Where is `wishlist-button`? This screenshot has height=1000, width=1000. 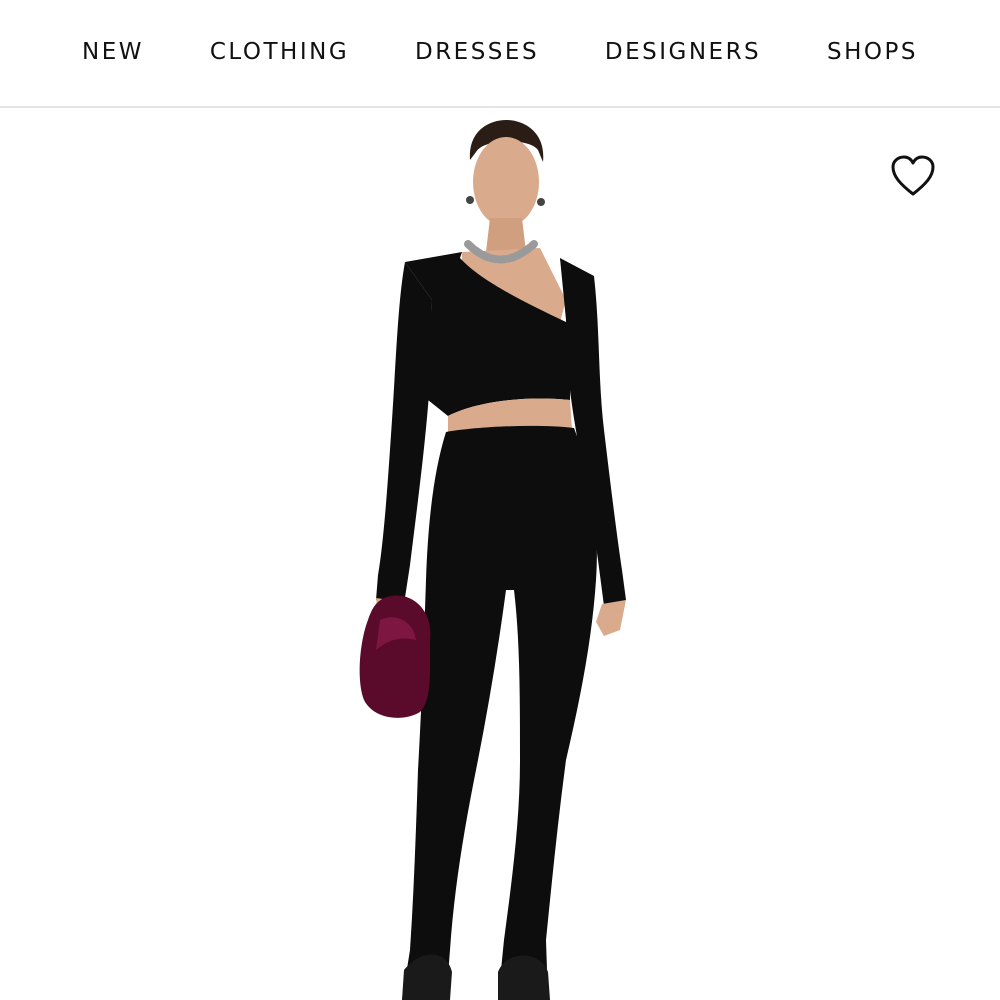
wishlist-button is located at coordinates (913, 176).